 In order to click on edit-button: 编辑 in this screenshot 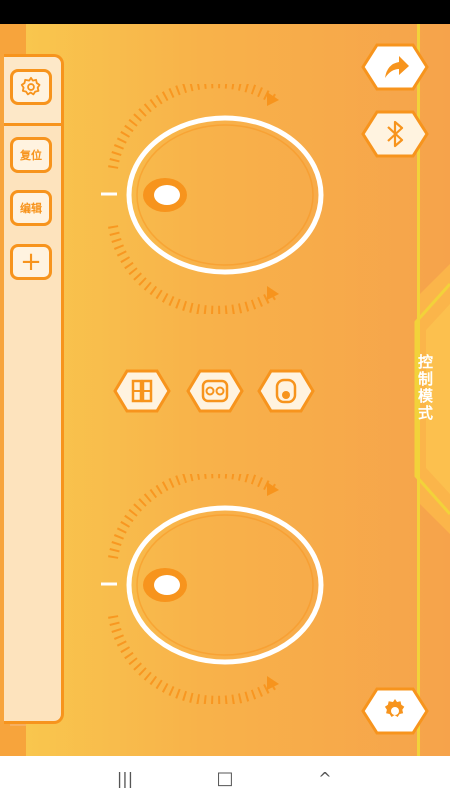, I will do `click(31, 208)`.